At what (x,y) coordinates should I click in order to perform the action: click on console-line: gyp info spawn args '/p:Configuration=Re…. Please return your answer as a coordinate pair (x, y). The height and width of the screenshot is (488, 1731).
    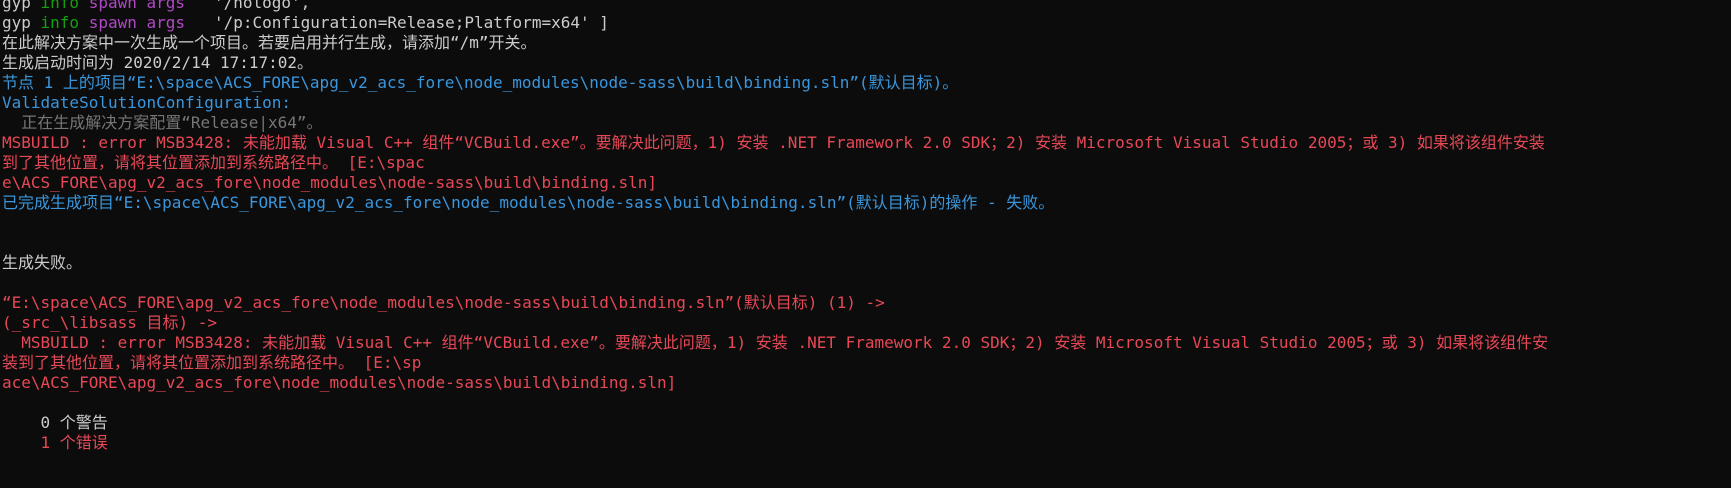
    Looking at the image, I should click on (866, 23).